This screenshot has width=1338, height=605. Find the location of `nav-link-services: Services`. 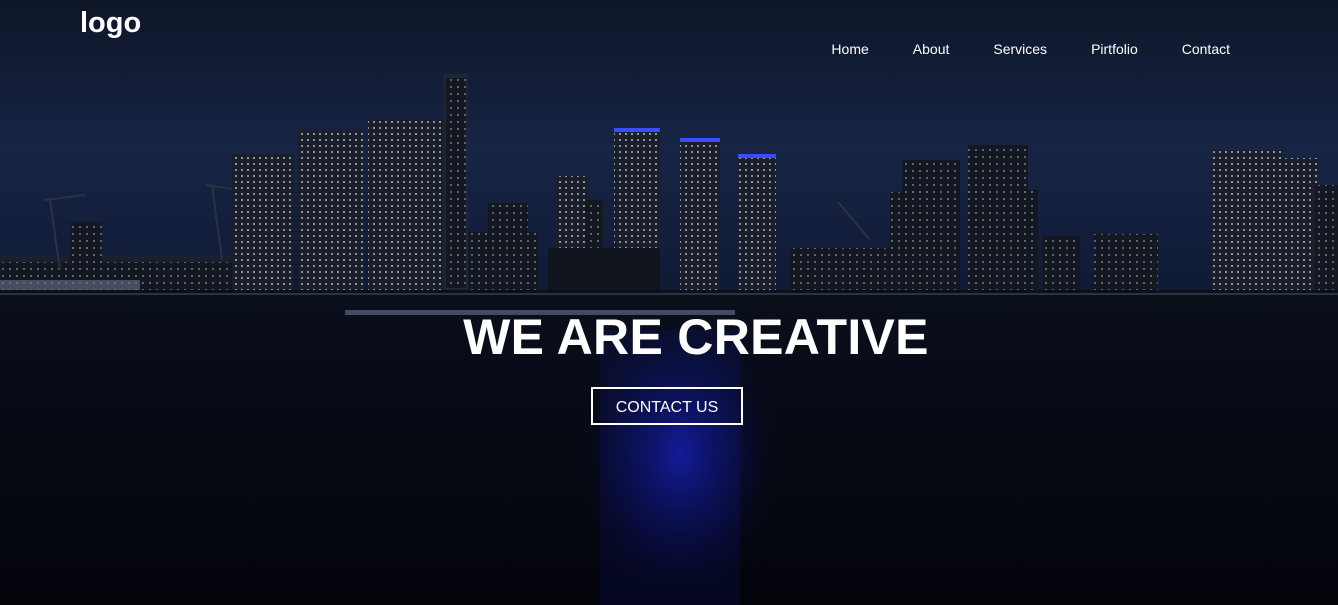

nav-link-services: Services is located at coordinates (1020, 49).